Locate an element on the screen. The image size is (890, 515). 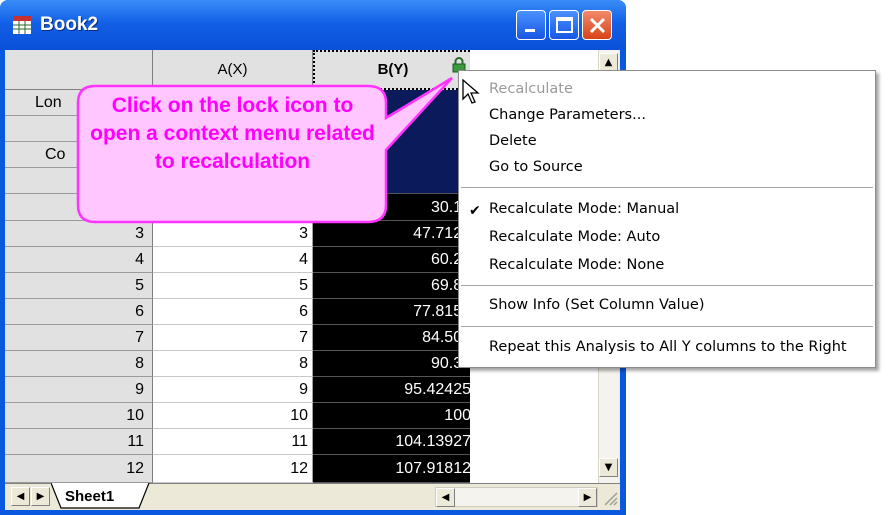
close-button is located at coordinates (597, 25).